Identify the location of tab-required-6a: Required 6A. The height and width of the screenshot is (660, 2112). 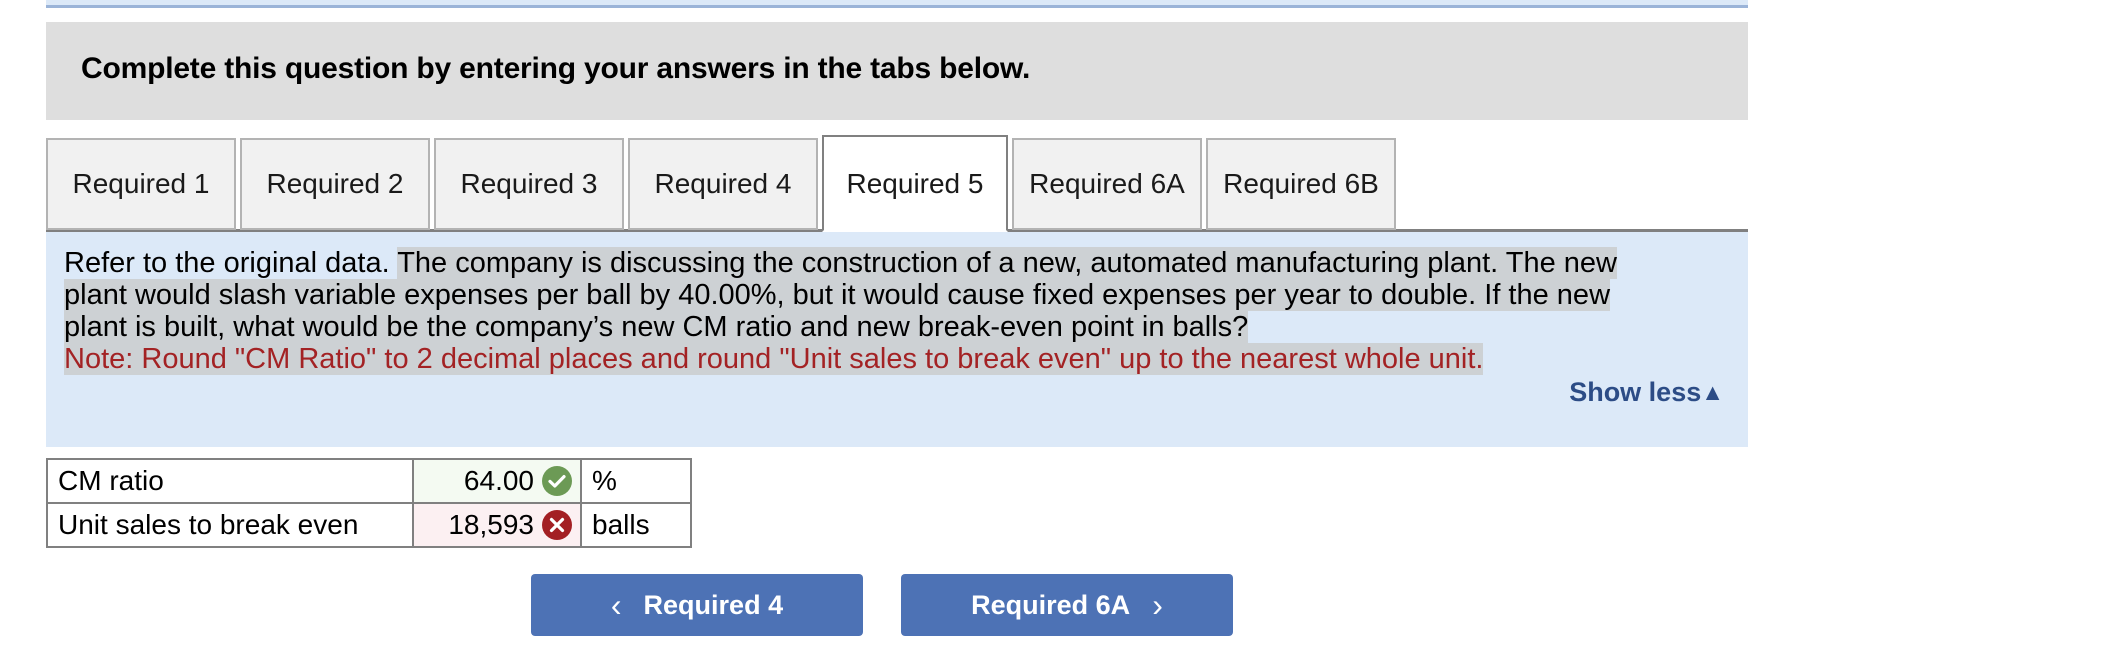
(1107, 184).